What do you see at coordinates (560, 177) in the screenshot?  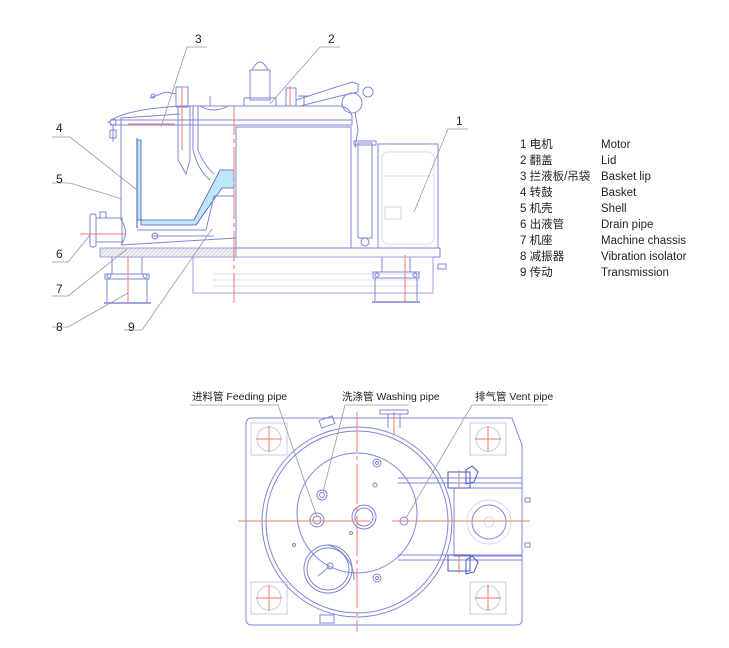 I see `legend-cn: 拦液板/吊袋` at bounding box center [560, 177].